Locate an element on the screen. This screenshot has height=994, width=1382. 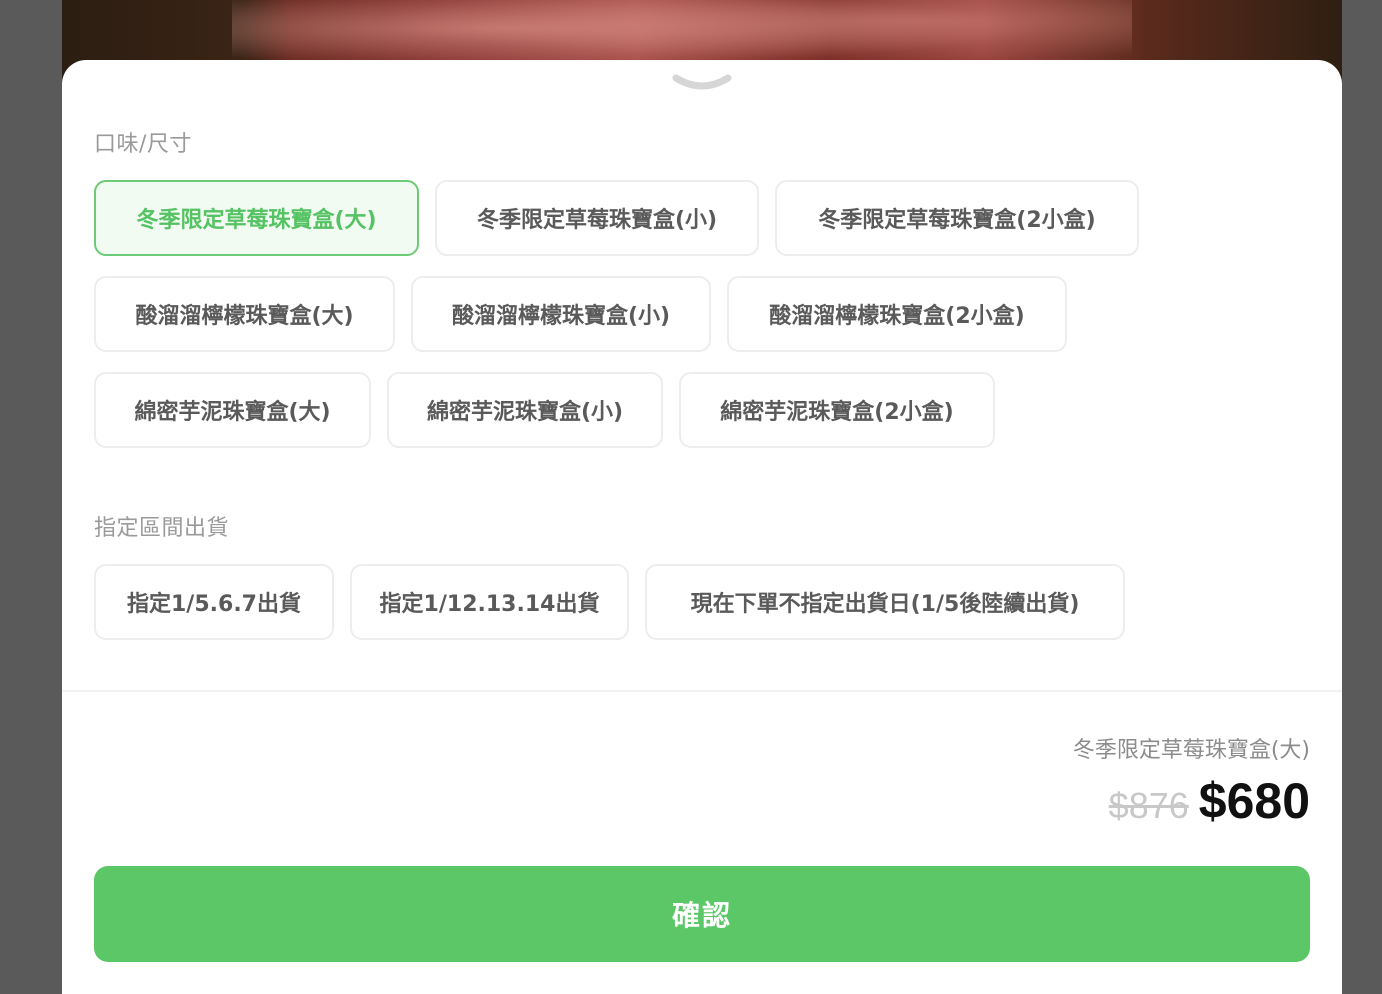
flavor-option-taro-2small: 綿密芋泥珠寶盒(2小盒) is located at coordinates (837, 410).